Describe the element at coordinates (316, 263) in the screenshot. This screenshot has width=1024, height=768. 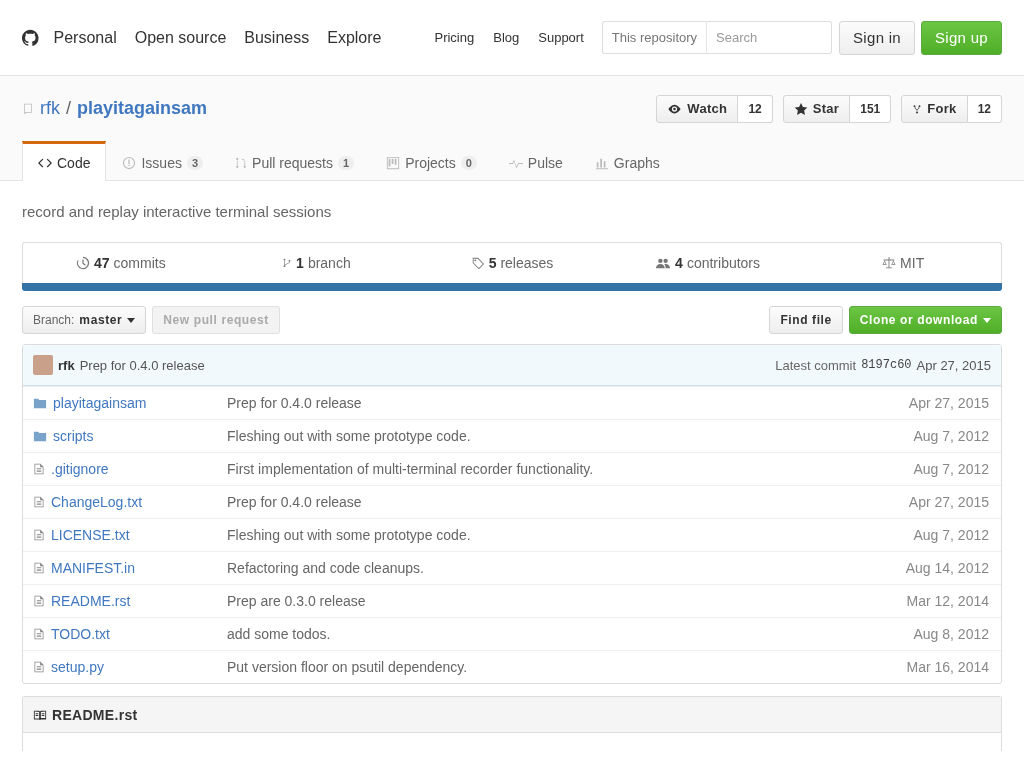
I see `branch-summary-link: 1 branch` at that location.